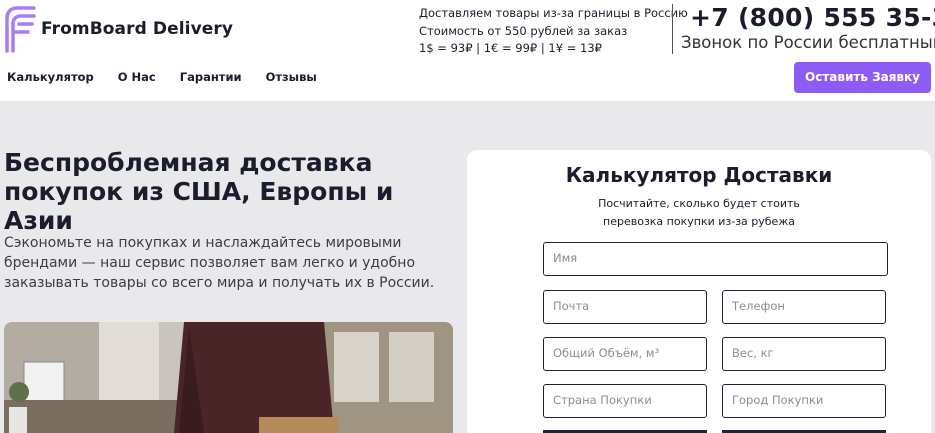 Image resolution: width=935 pixels, height=433 pixels. Describe the element at coordinates (804, 307) in the screenshot. I see `phone-input: Телефон` at that location.